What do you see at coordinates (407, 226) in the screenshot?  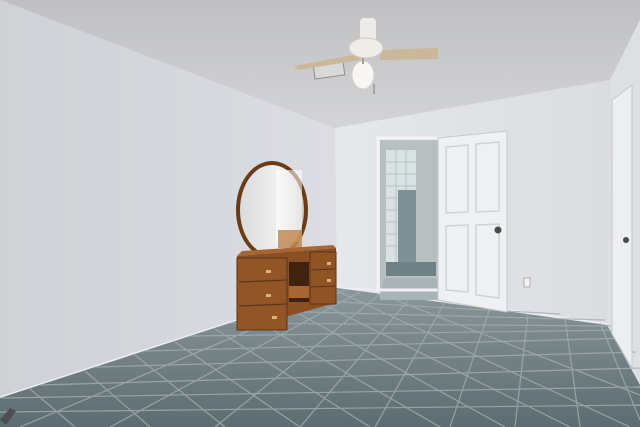 I see `shower-wall` at bounding box center [407, 226].